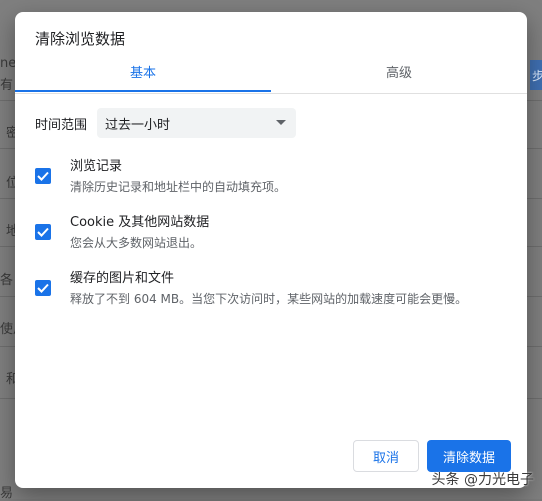  Describe the element at coordinates (399, 76) in the screenshot. I see `tab-advanced: 高级` at that location.